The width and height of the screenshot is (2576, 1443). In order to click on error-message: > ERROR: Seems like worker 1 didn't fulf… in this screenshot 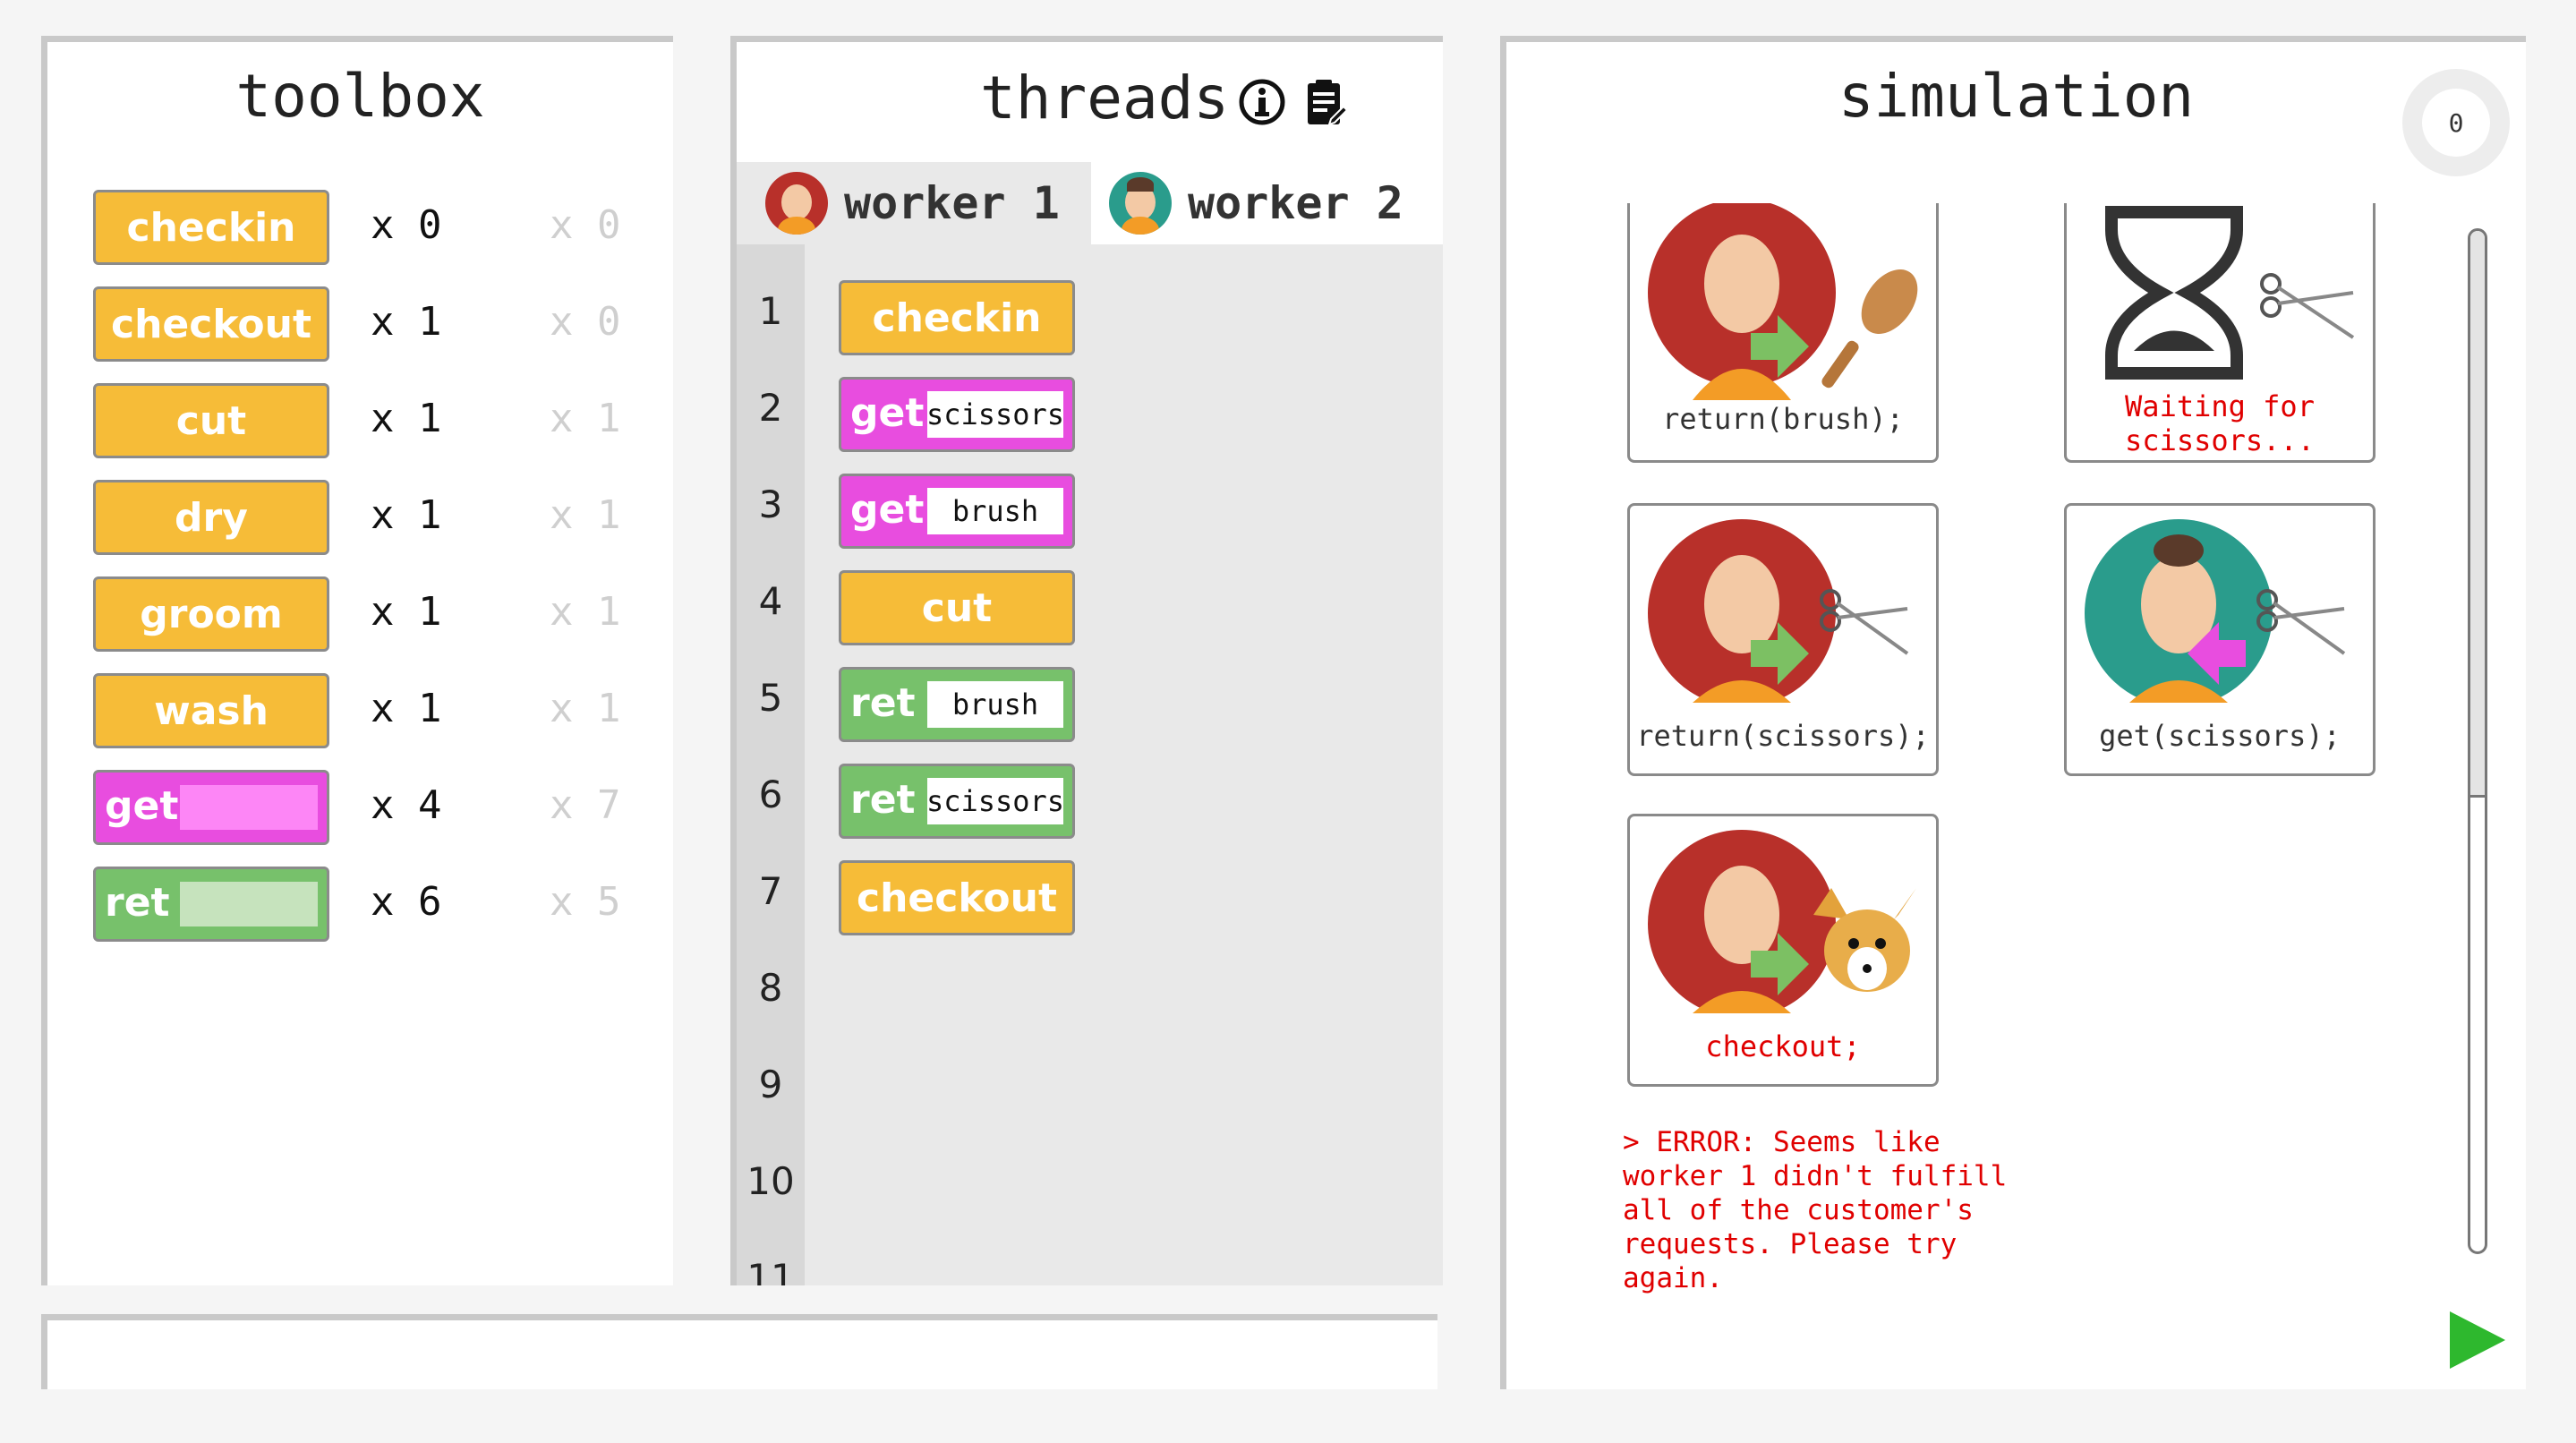, I will do `click(1815, 1210)`.